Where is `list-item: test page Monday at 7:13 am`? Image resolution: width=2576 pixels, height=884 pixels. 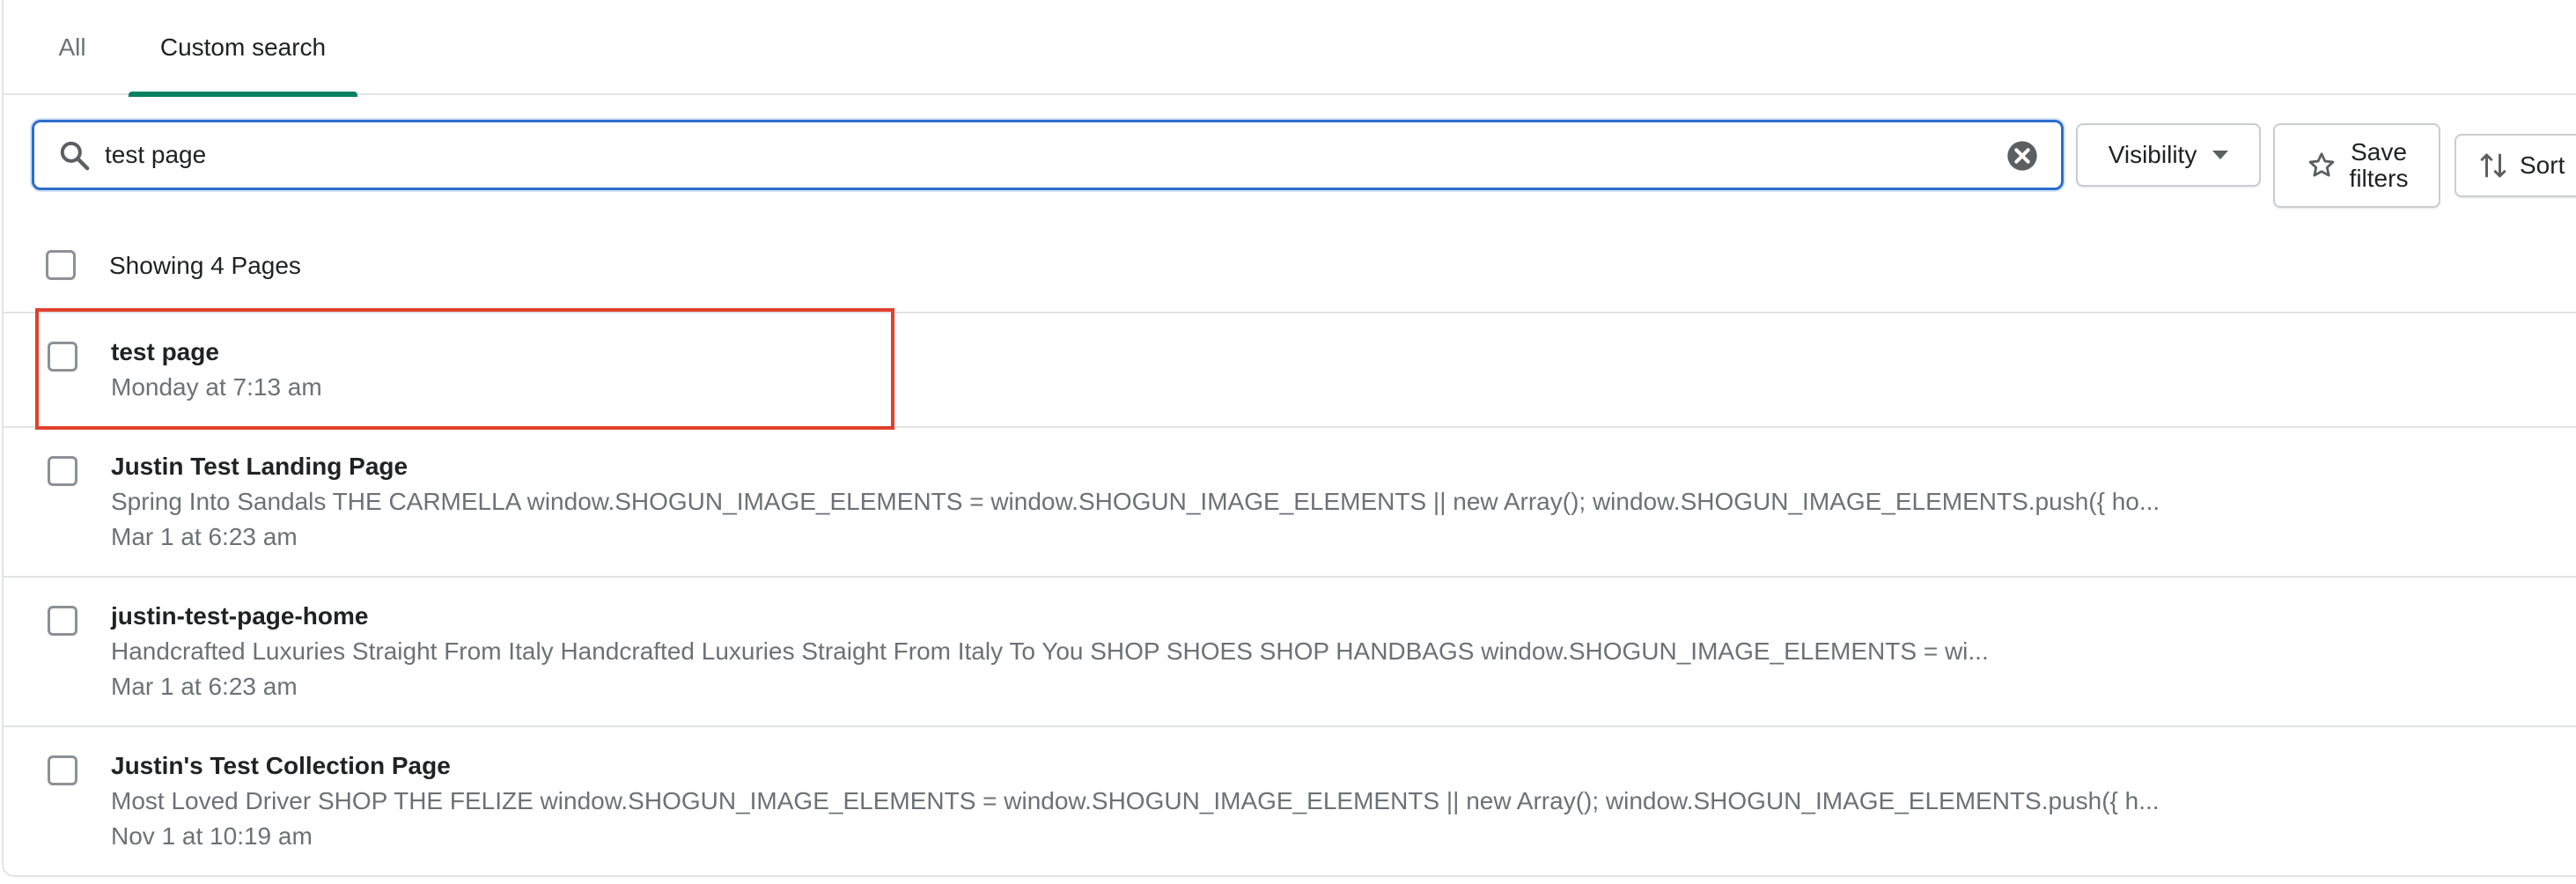 list-item: test page Monday at 7:13 am is located at coordinates (1290, 370).